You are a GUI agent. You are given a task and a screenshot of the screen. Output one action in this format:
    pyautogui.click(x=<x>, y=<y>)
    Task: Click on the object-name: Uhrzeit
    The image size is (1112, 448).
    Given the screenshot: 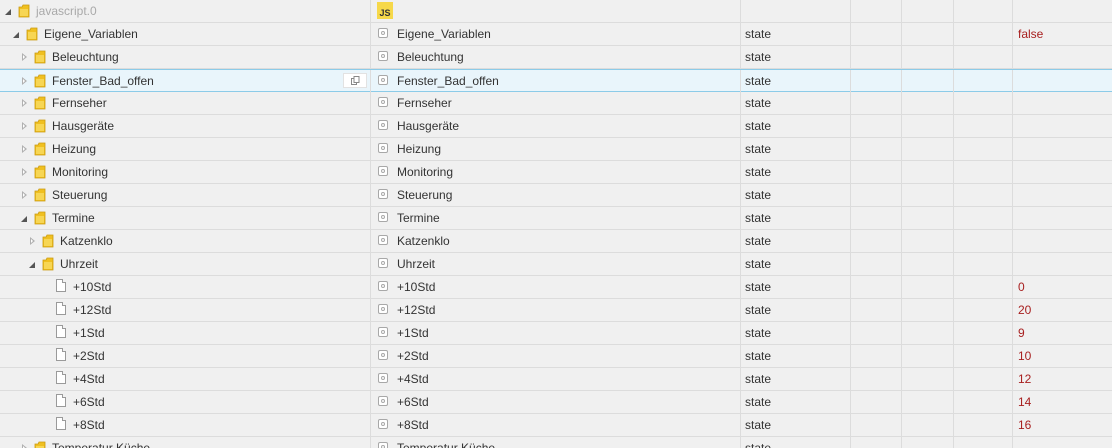 What is the action you would take?
    pyautogui.click(x=79, y=264)
    